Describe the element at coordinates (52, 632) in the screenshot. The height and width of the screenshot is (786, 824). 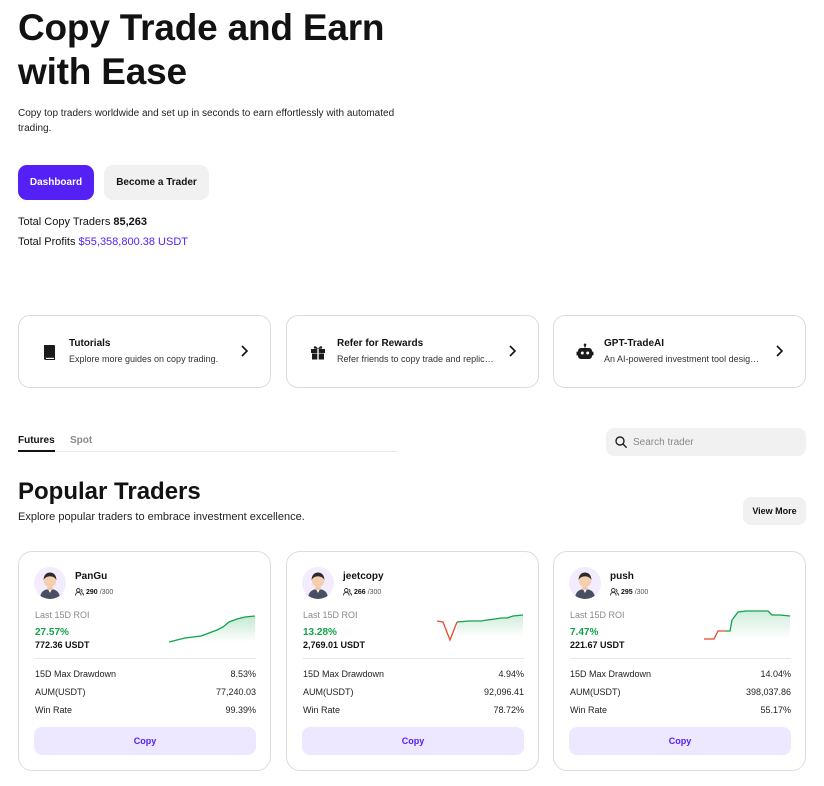
I see `roi-value: 27.57%` at that location.